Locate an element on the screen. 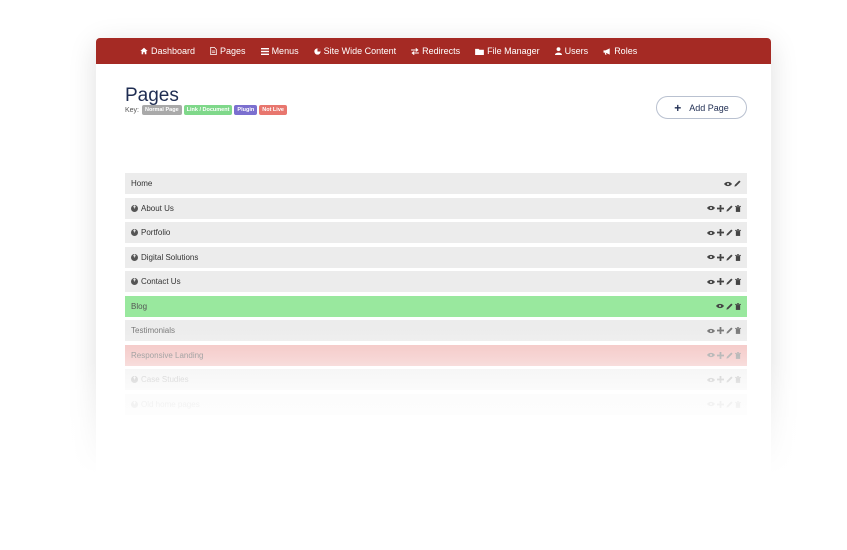 This screenshot has height=550, width=847. nav-label: Site Wide Content is located at coordinates (360, 51).